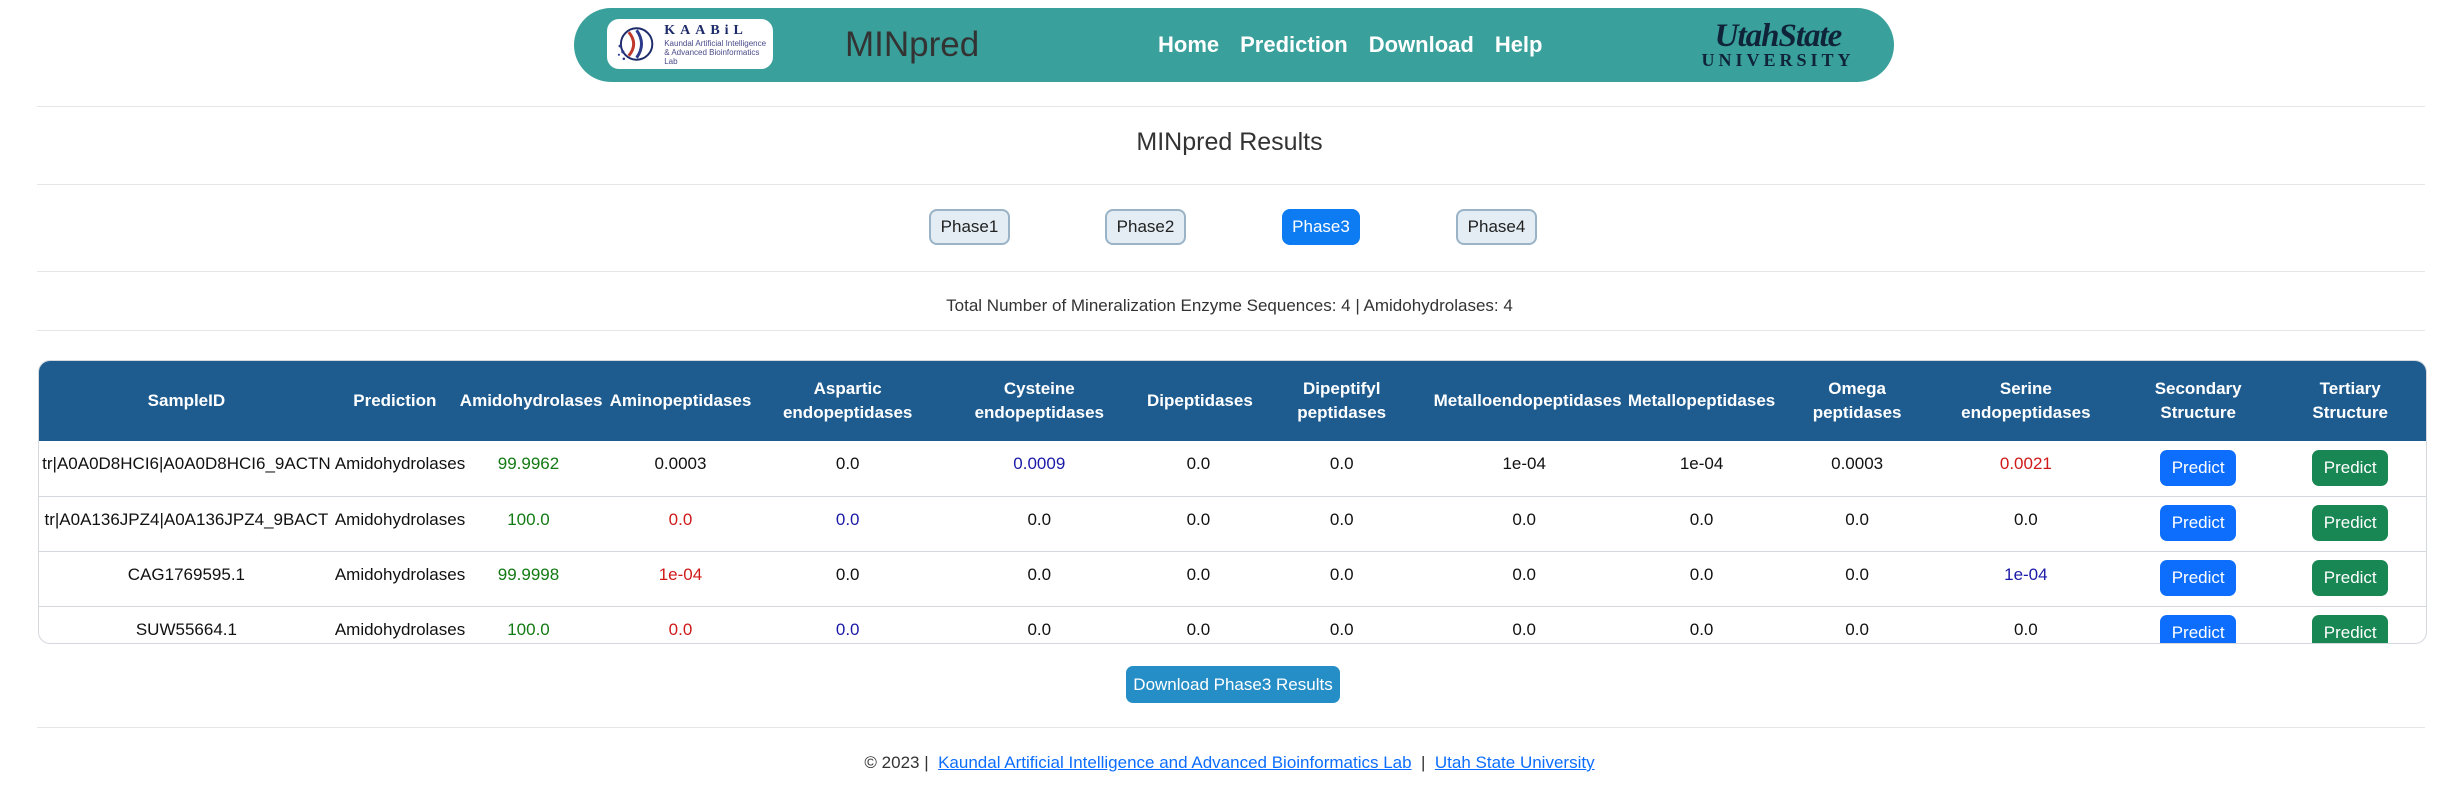  What do you see at coordinates (1342, 401) in the screenshot?
I see `column-header: Dipeptifyl peptidases` at bounding box center [1342, 401].